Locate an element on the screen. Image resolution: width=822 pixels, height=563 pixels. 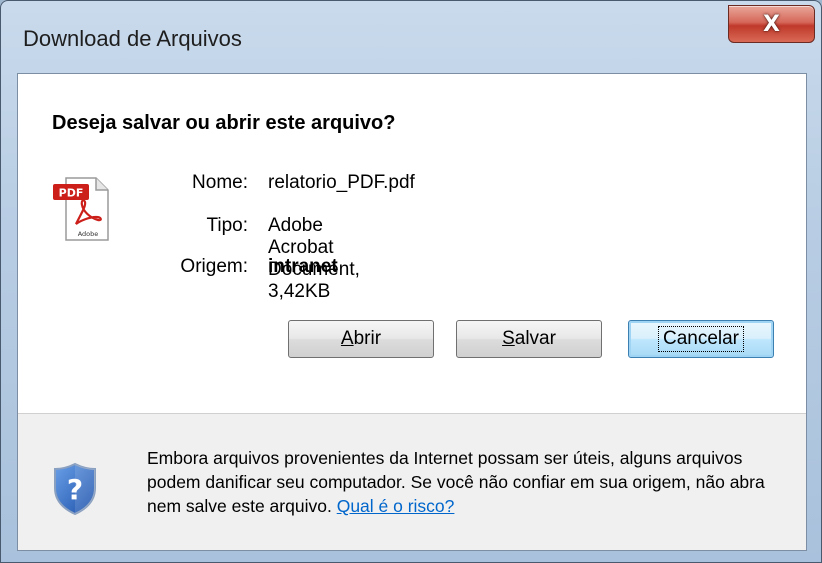
file-origin-label: Origem: is located at coordinates (214, 266).